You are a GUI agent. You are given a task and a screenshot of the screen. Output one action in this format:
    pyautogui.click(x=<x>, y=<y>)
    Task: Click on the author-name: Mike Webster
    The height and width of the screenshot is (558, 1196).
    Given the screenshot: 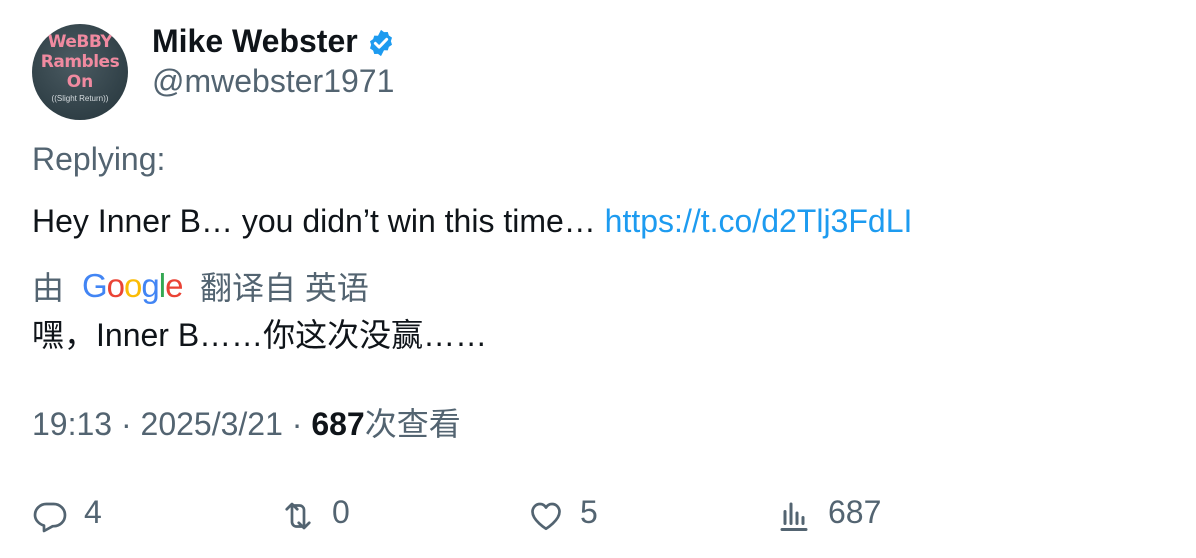 What is the action you would take?
    pyautogui.click(x=255, y=41)
    